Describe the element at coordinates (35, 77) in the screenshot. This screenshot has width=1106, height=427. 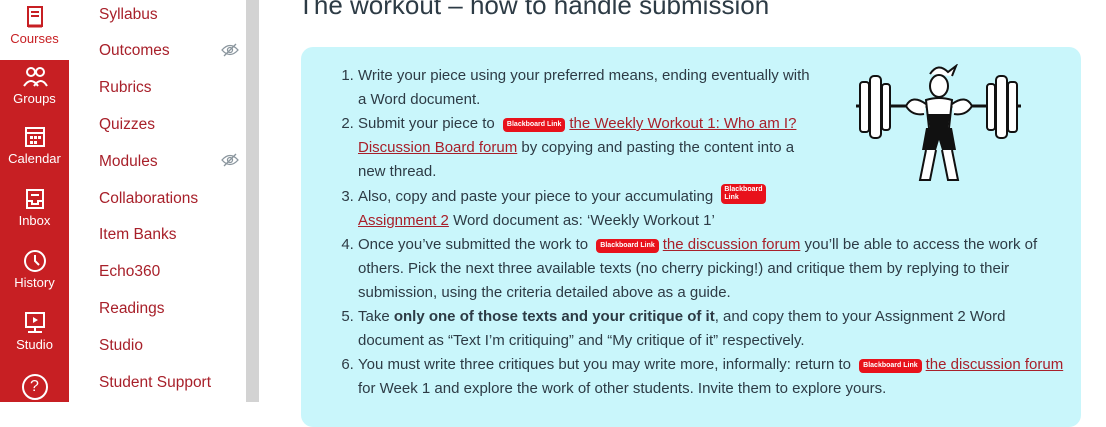
I see `groups-icon` at that location.